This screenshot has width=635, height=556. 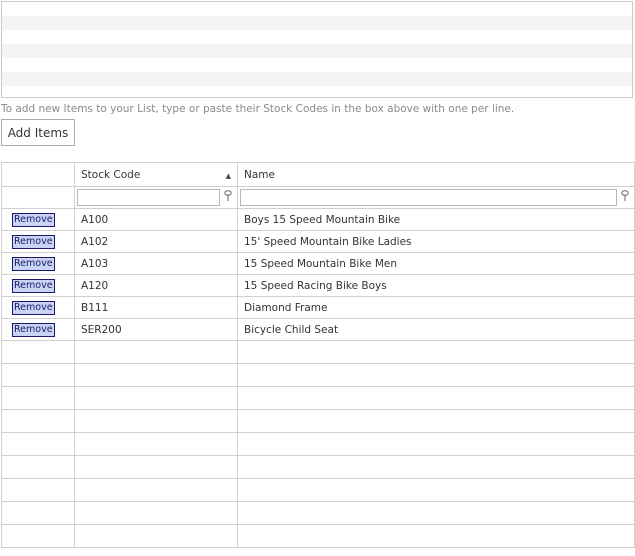 I want to click on stock-code-cell: A103, so click(x=156, y=263).